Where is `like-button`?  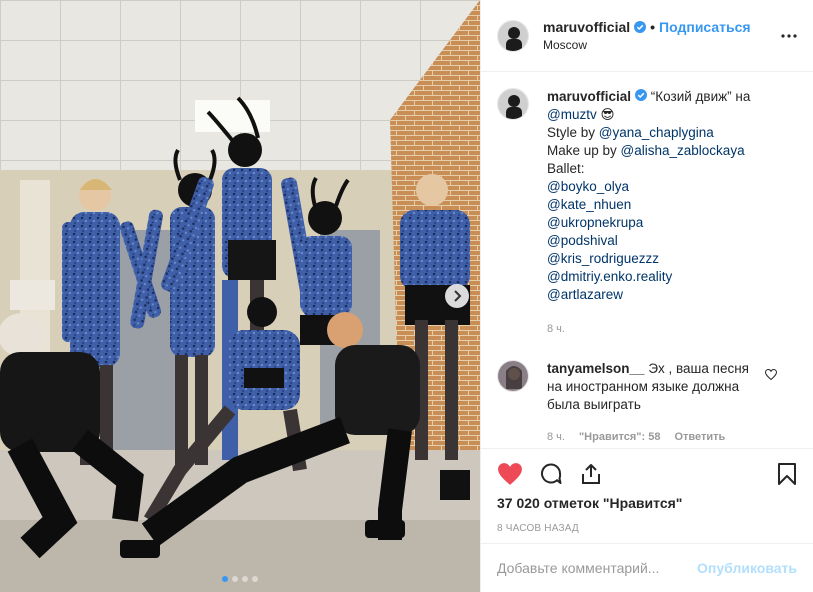
like-button is located at coordinates (510, 474).